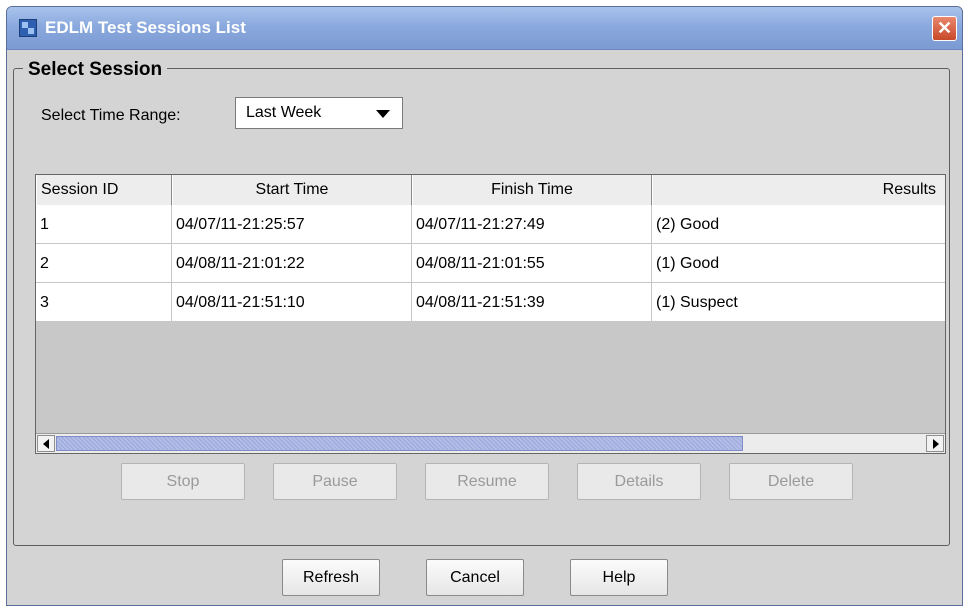 This screenshot has height=608, width=973. I want to click on refresh-button: Refresh, so click(331, 577).